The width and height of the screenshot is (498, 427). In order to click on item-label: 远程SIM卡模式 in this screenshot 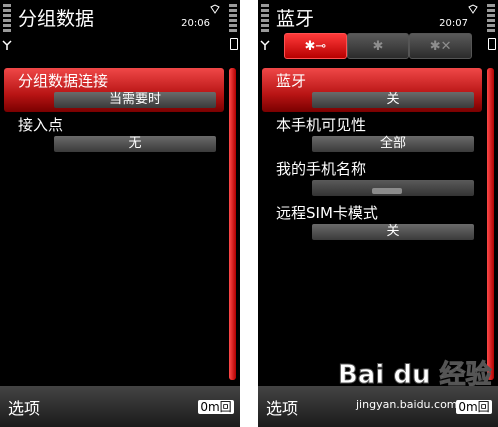, I will do `click(327, 213)`.